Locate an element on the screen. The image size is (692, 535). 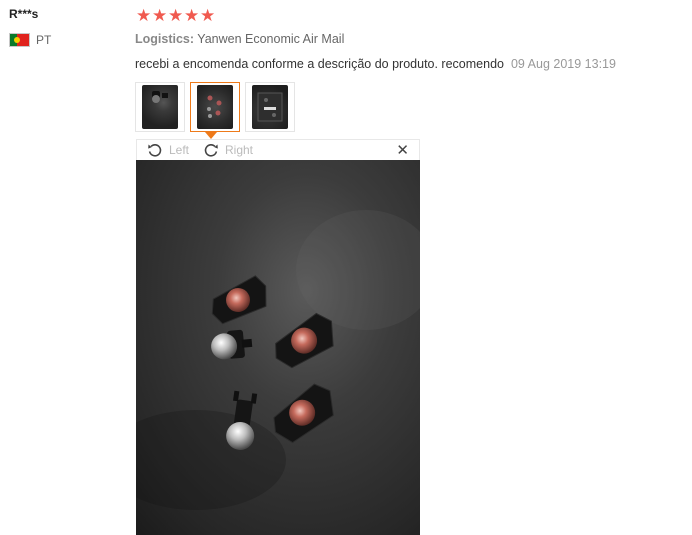
logistics-info: Logistics: Yanwen Economic Air Mail is located at coordinates (239, 39).